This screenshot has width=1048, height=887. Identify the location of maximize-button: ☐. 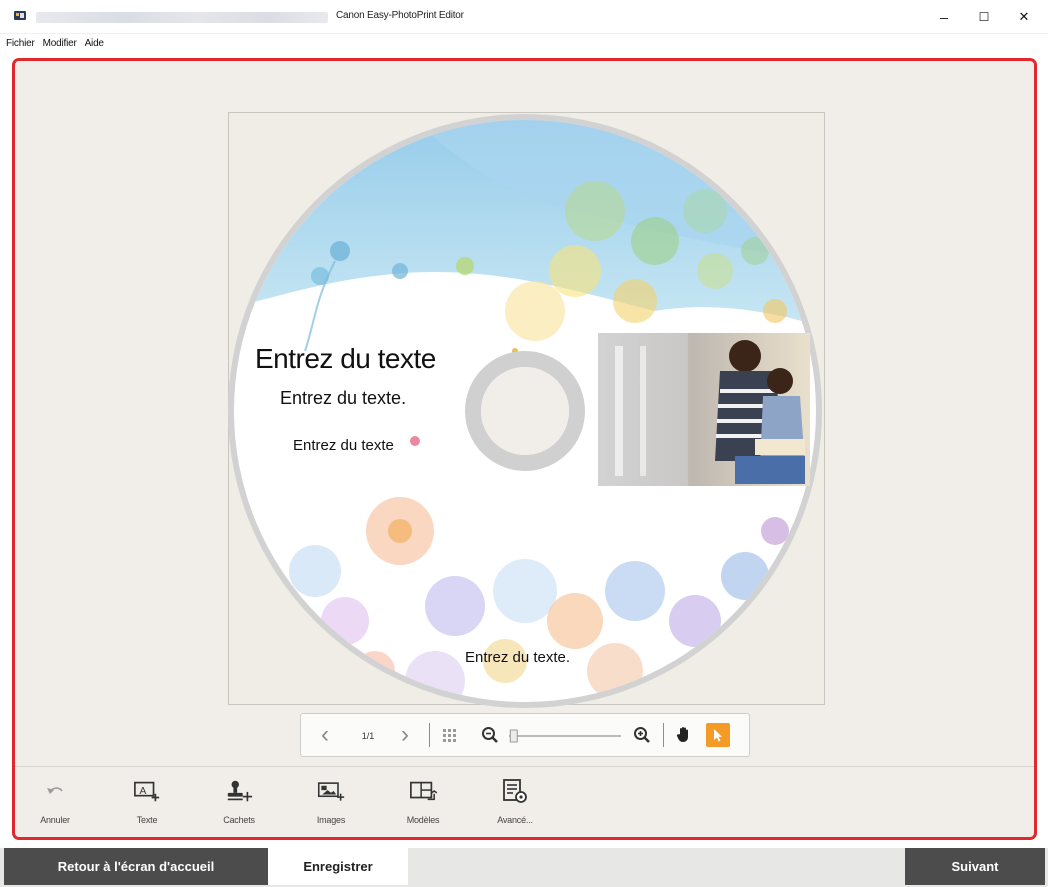
(984, 17).